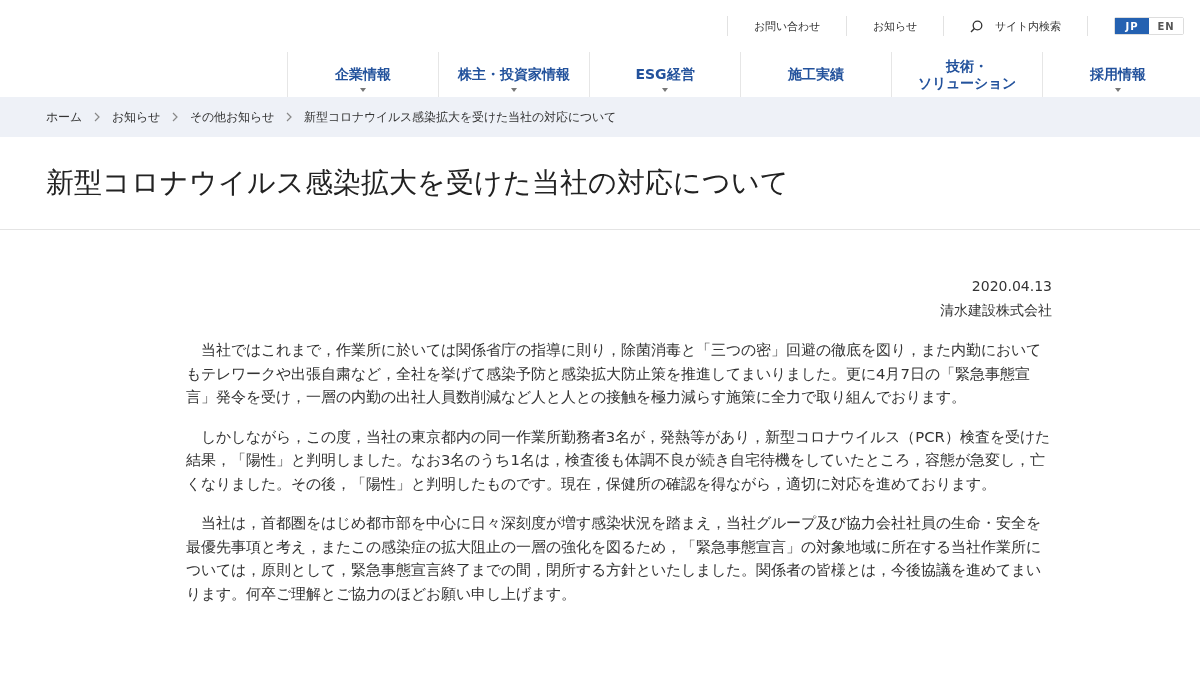 The width and height of the screenshot is (1200, 675). I want to click on date-text: 2020.04.13, so click(1011, 286).